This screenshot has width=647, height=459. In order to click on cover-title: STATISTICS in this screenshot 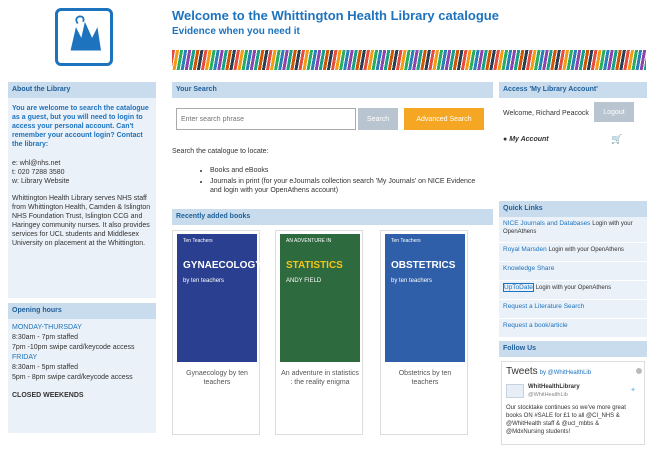, I will do `click(314, 265)`.